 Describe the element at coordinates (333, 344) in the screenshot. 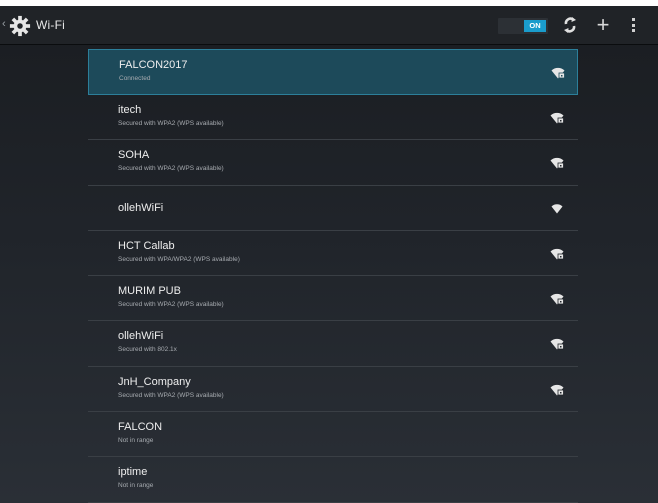

I see `network-row: ollehWiFi Secured with 802.1x` at that location.